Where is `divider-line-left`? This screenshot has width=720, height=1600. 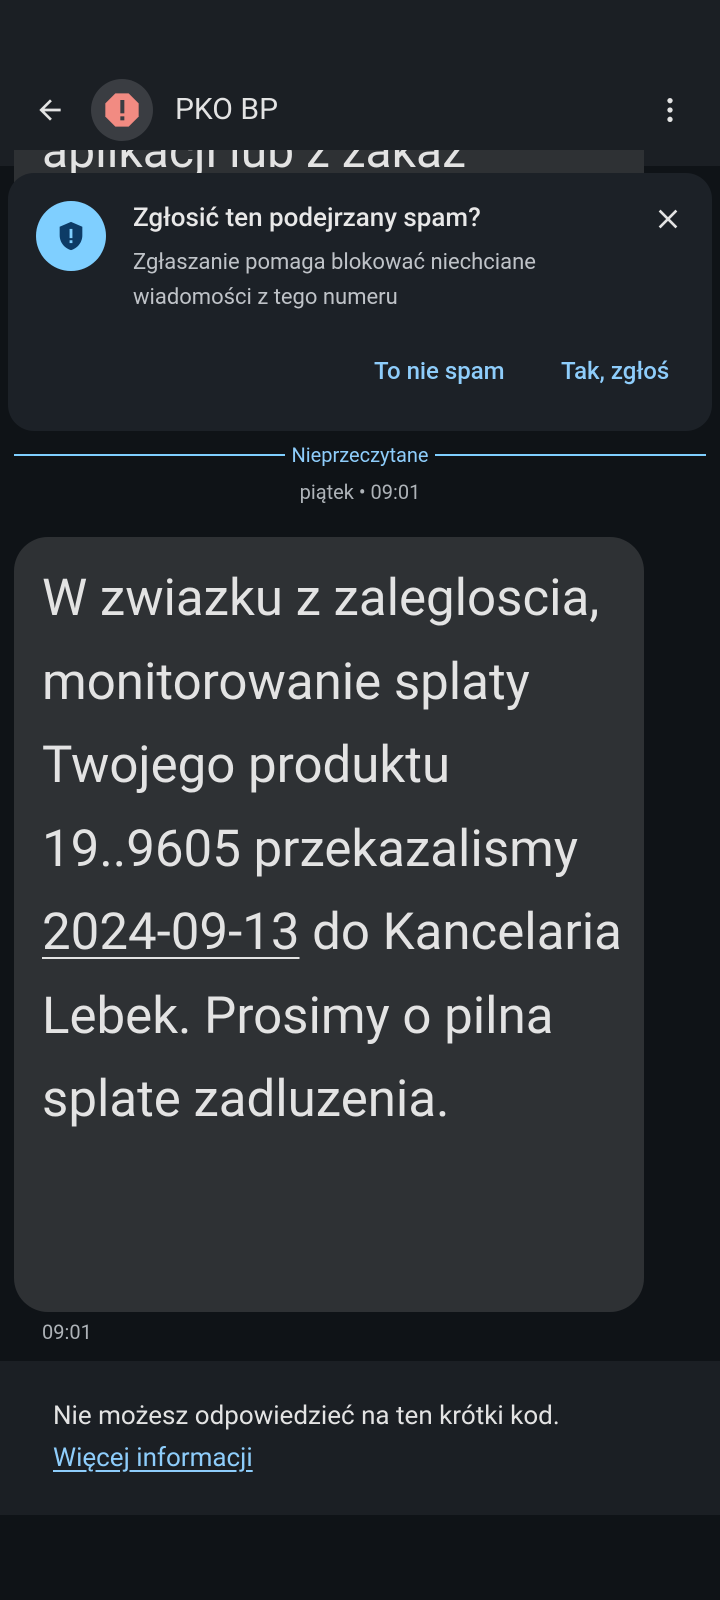 divider-line-left is located at coordinates (150, 455).